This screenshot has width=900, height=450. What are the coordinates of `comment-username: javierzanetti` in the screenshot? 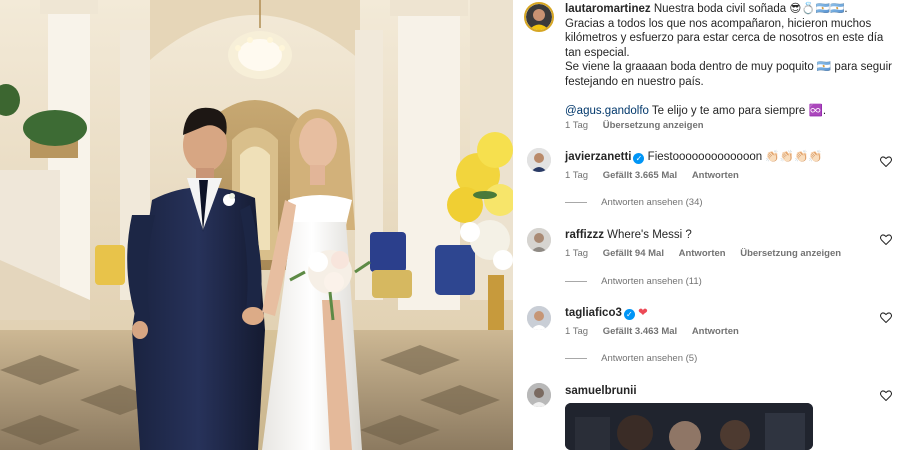 It's located at (598, 157).